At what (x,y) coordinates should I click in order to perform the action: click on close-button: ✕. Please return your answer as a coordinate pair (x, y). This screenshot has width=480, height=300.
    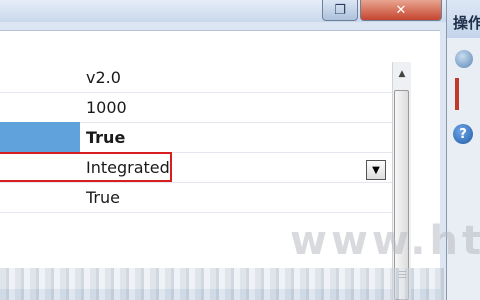
    Looking at the image, I should click on (401, 10).